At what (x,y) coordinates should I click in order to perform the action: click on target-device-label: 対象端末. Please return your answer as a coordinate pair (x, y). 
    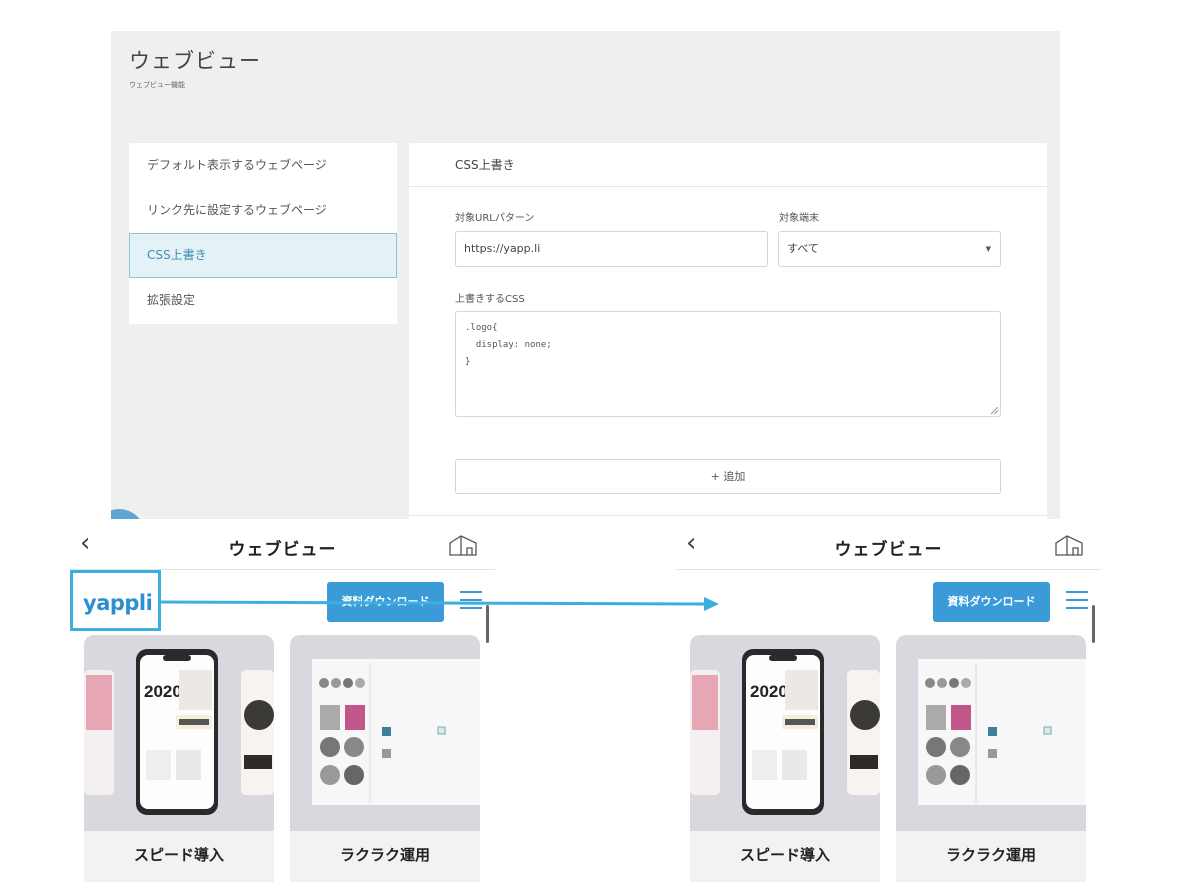
    Looking at the image, I should click on (799, 218).